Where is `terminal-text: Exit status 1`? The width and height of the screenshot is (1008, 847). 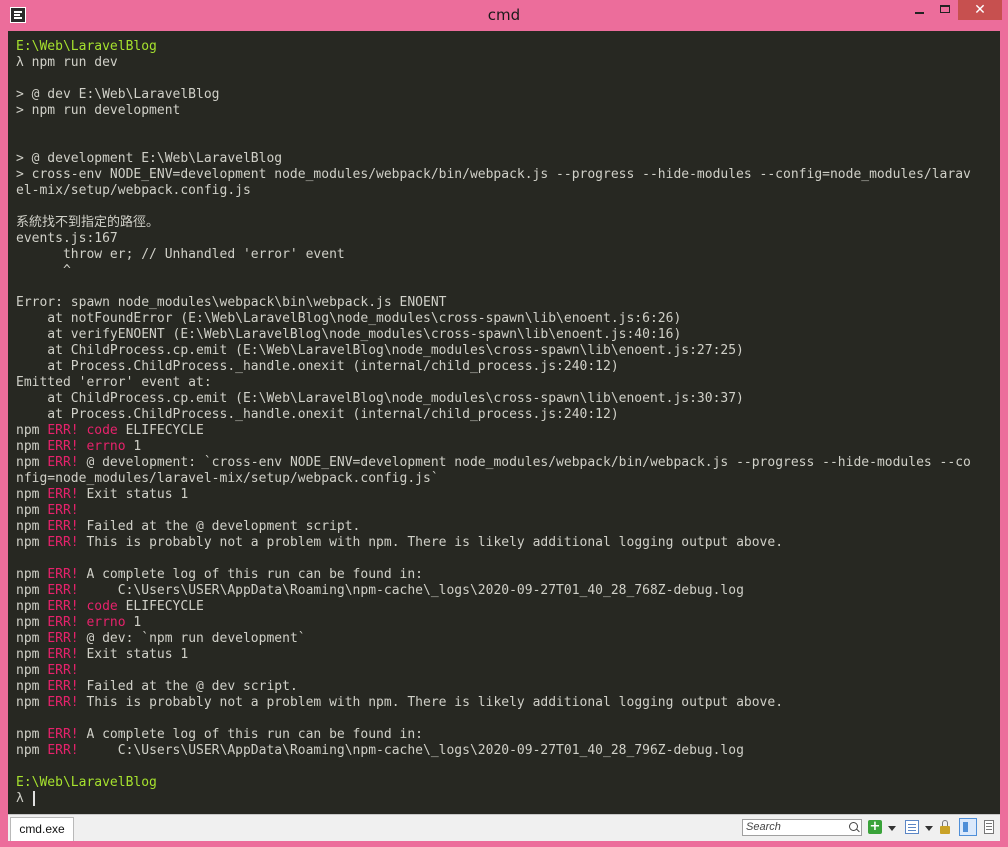
terminal-text: Exit status 1 is located at coordinates (133, 494).